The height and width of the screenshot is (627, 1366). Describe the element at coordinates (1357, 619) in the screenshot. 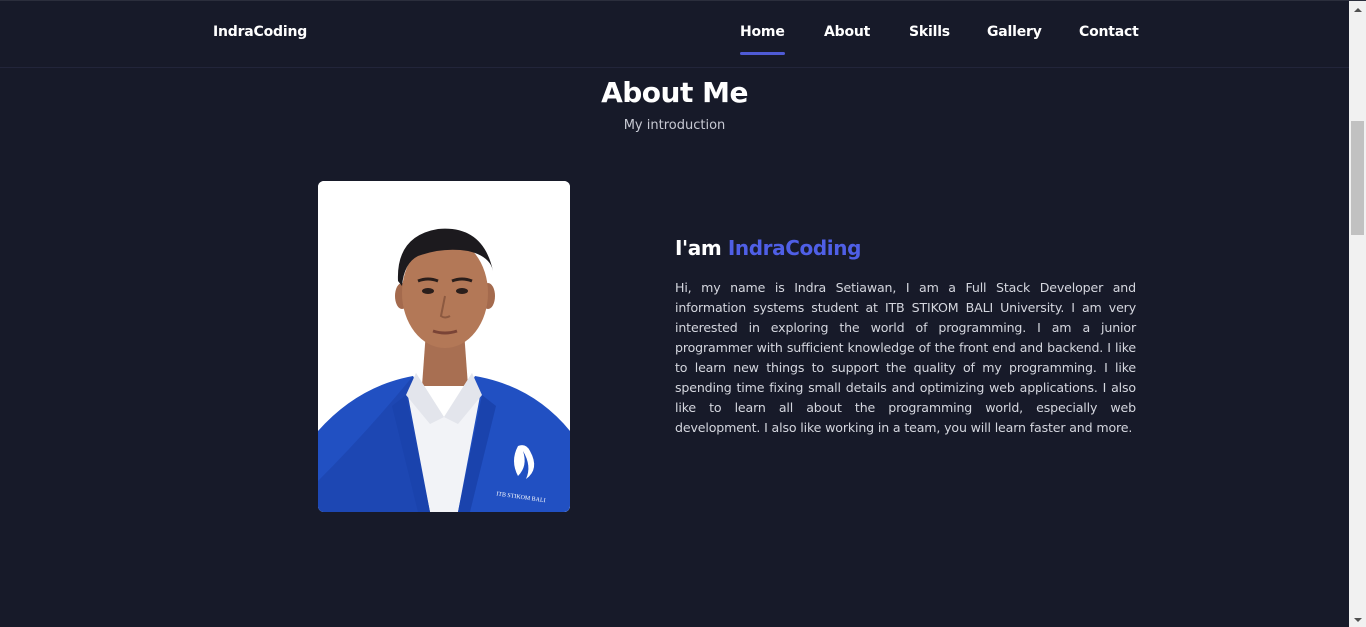

I see `scroll-down-arrow-icon` at that location.